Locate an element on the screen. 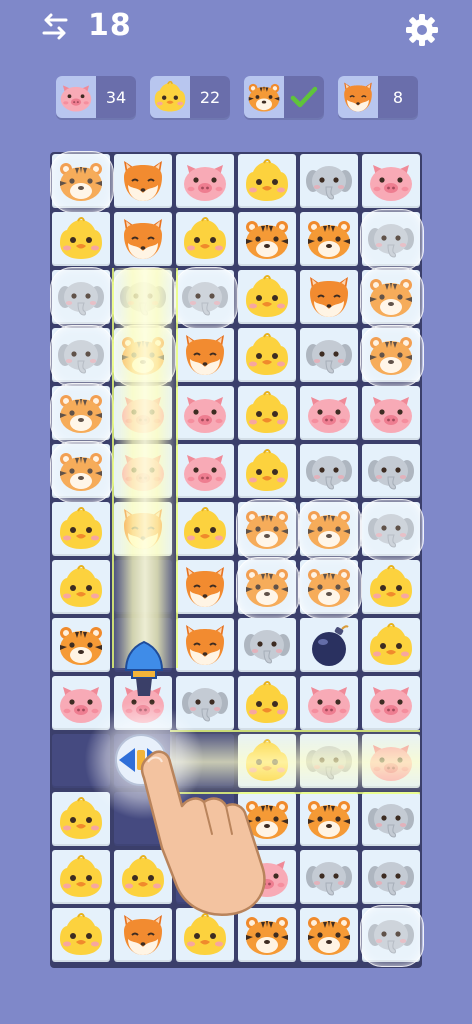  gear-icon is located at coordinates (422, 30).